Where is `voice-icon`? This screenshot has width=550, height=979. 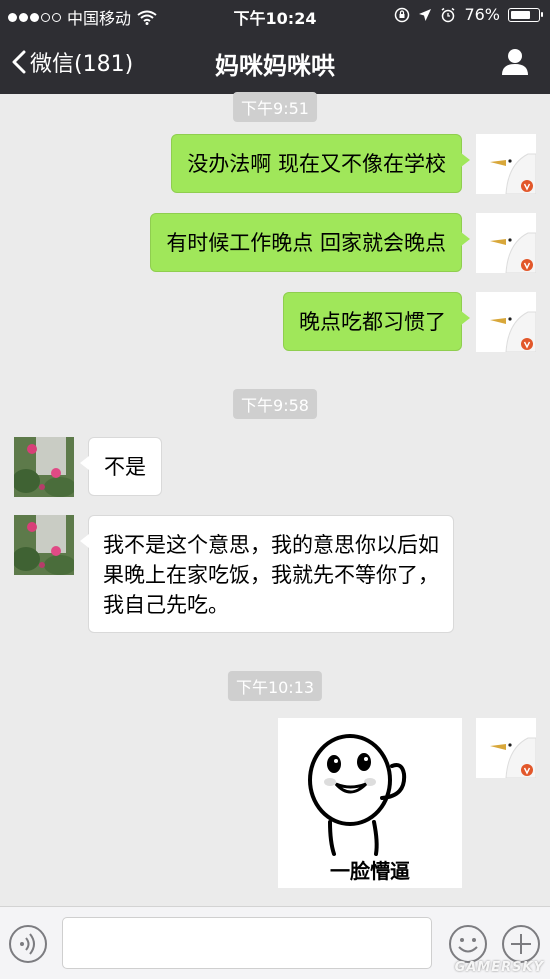 voice-icon is located at coordinates (28, 944).